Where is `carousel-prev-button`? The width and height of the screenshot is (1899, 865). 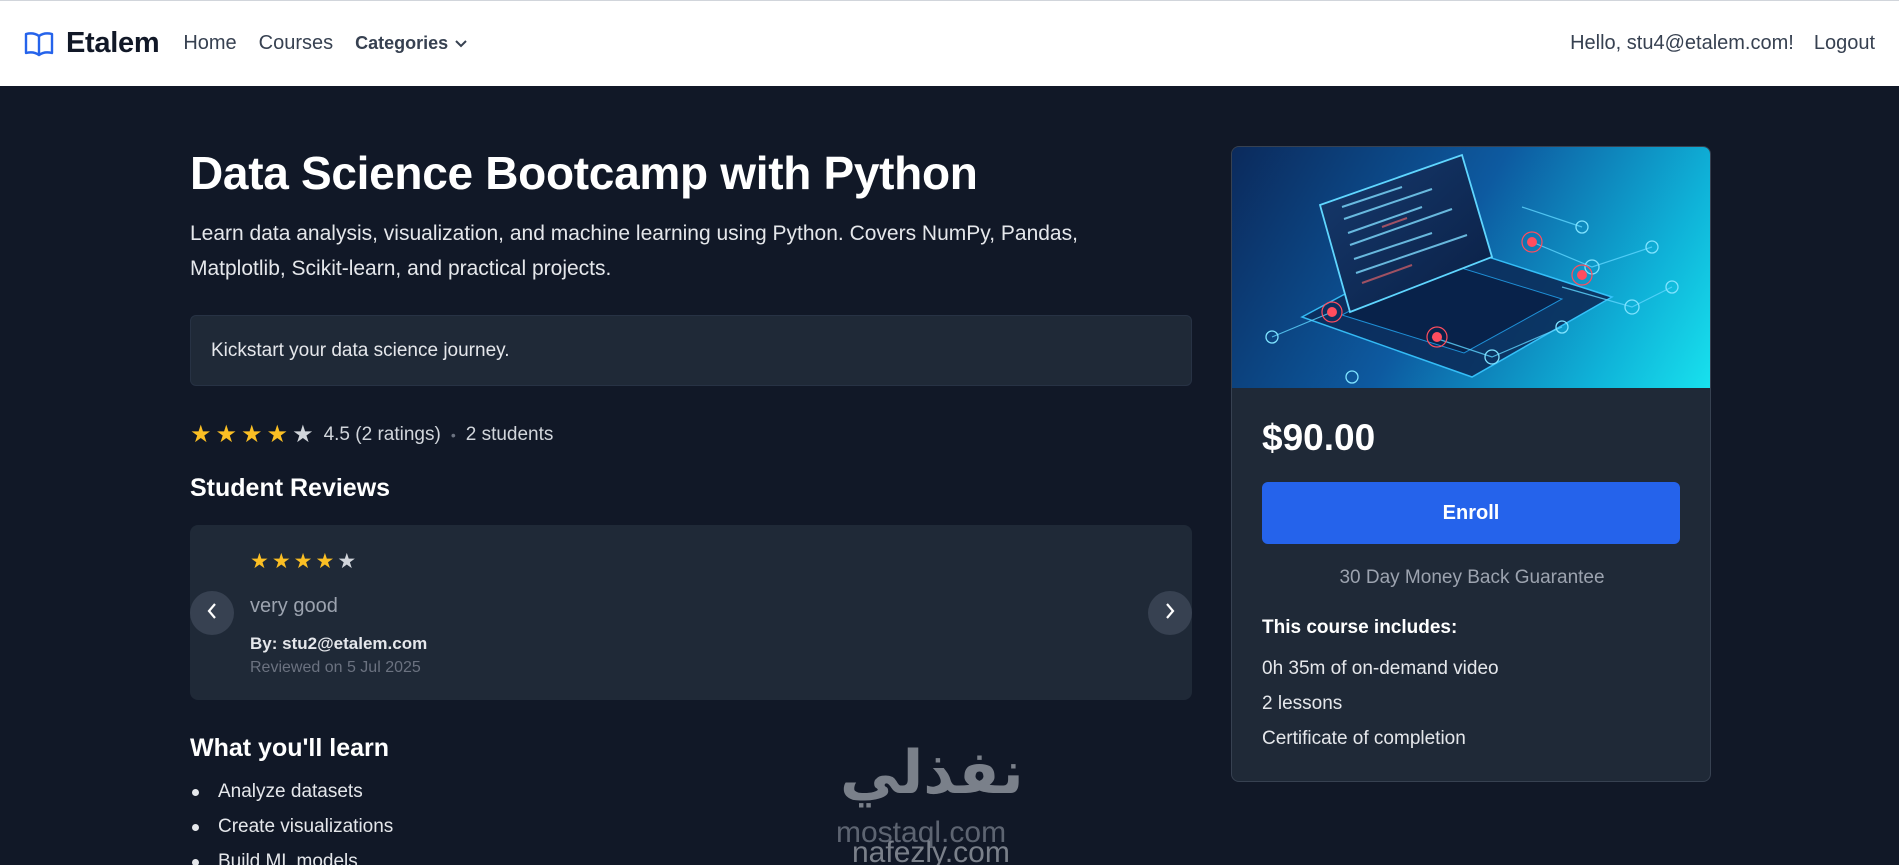 carousel-prev-button is located at coordinates (212, 613).